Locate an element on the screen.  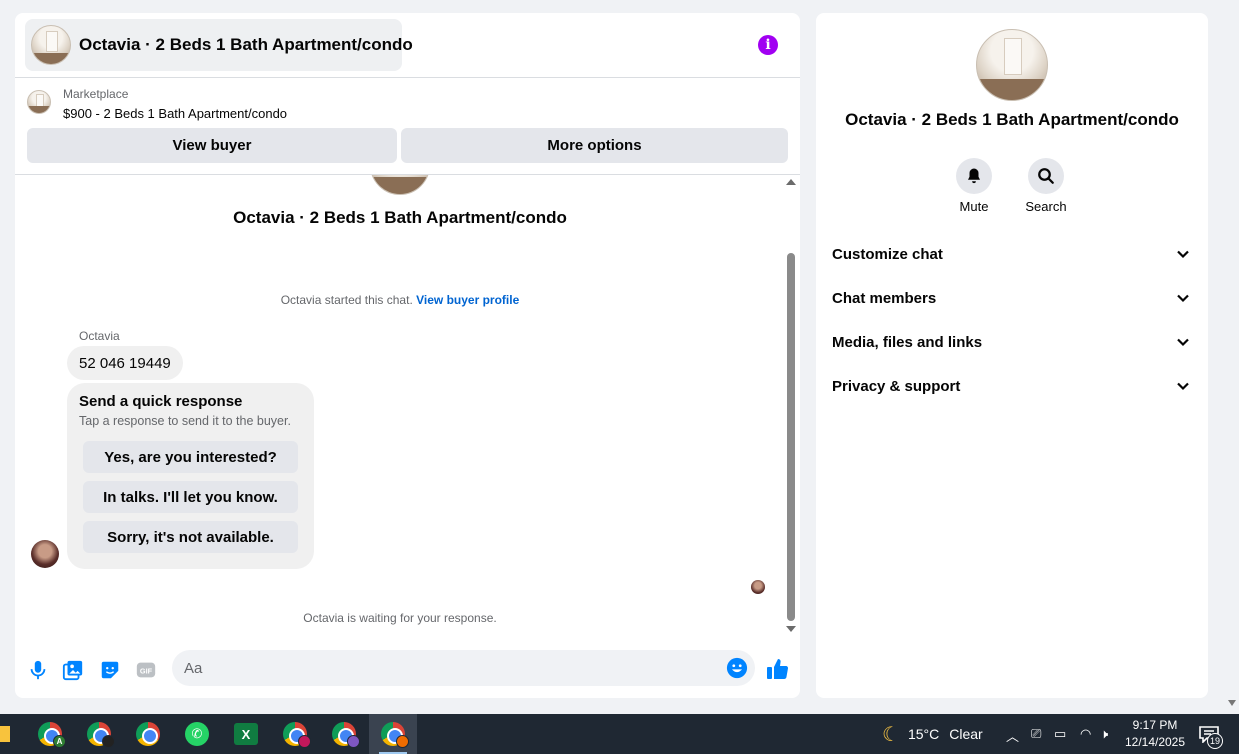
mic-icon is located at coordinates (38, 670).